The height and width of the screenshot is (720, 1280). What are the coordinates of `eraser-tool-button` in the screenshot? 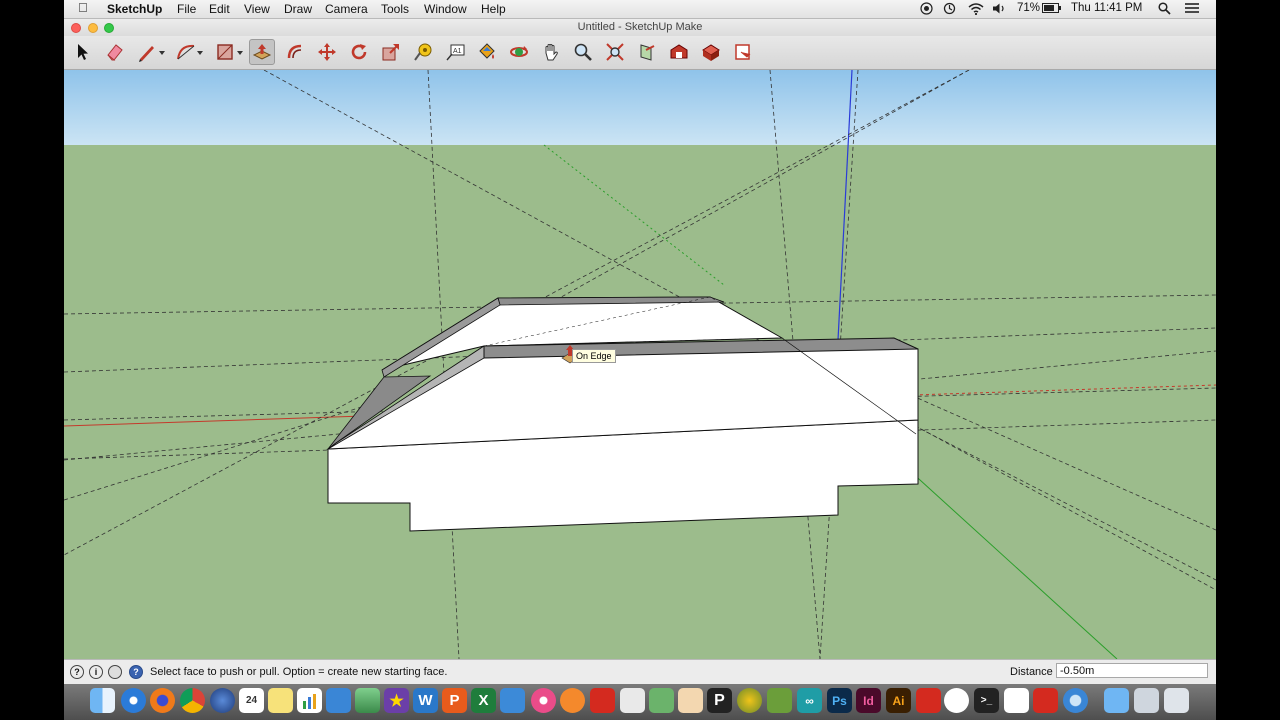 It's located at (115, 52).